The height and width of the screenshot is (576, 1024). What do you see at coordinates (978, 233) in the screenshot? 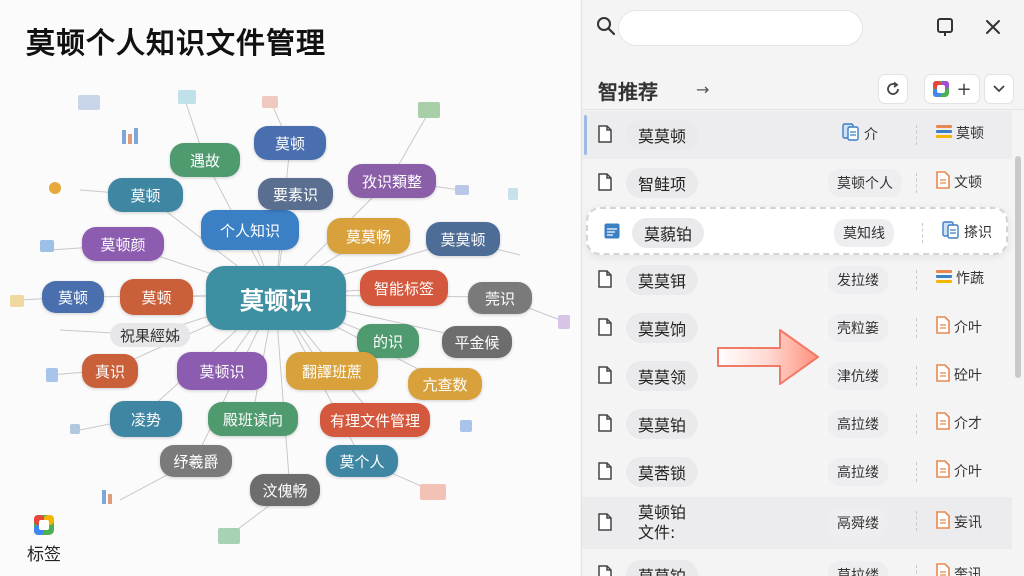
I see `type-label: 搽识` at bounding box center [978, 233].